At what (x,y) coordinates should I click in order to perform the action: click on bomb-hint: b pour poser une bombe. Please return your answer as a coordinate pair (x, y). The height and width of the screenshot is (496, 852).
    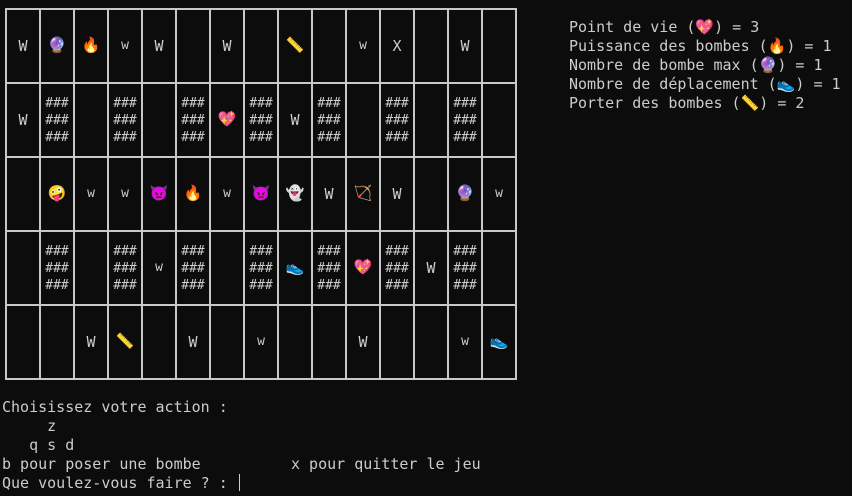
    Looking at the image, I should click on (101, 464).